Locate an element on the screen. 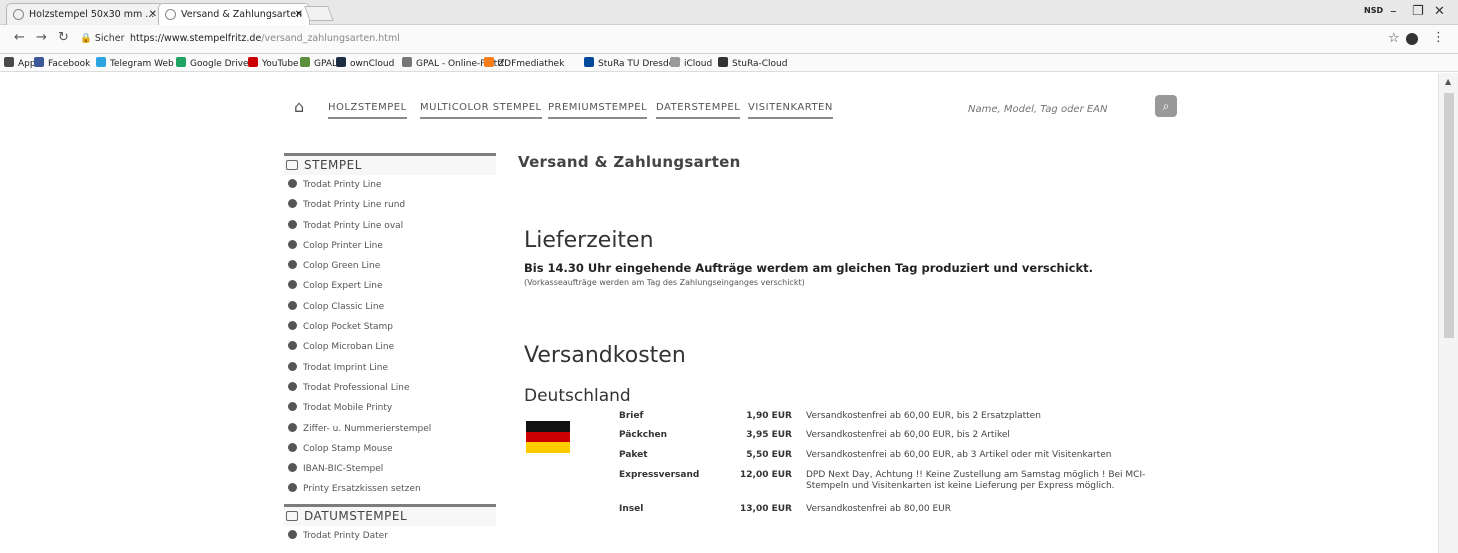 The height and width of the screenshot is (553, 1458). sidebar-item-label: IBAN-BIC-Stempel is located at coordinates (343, 469).